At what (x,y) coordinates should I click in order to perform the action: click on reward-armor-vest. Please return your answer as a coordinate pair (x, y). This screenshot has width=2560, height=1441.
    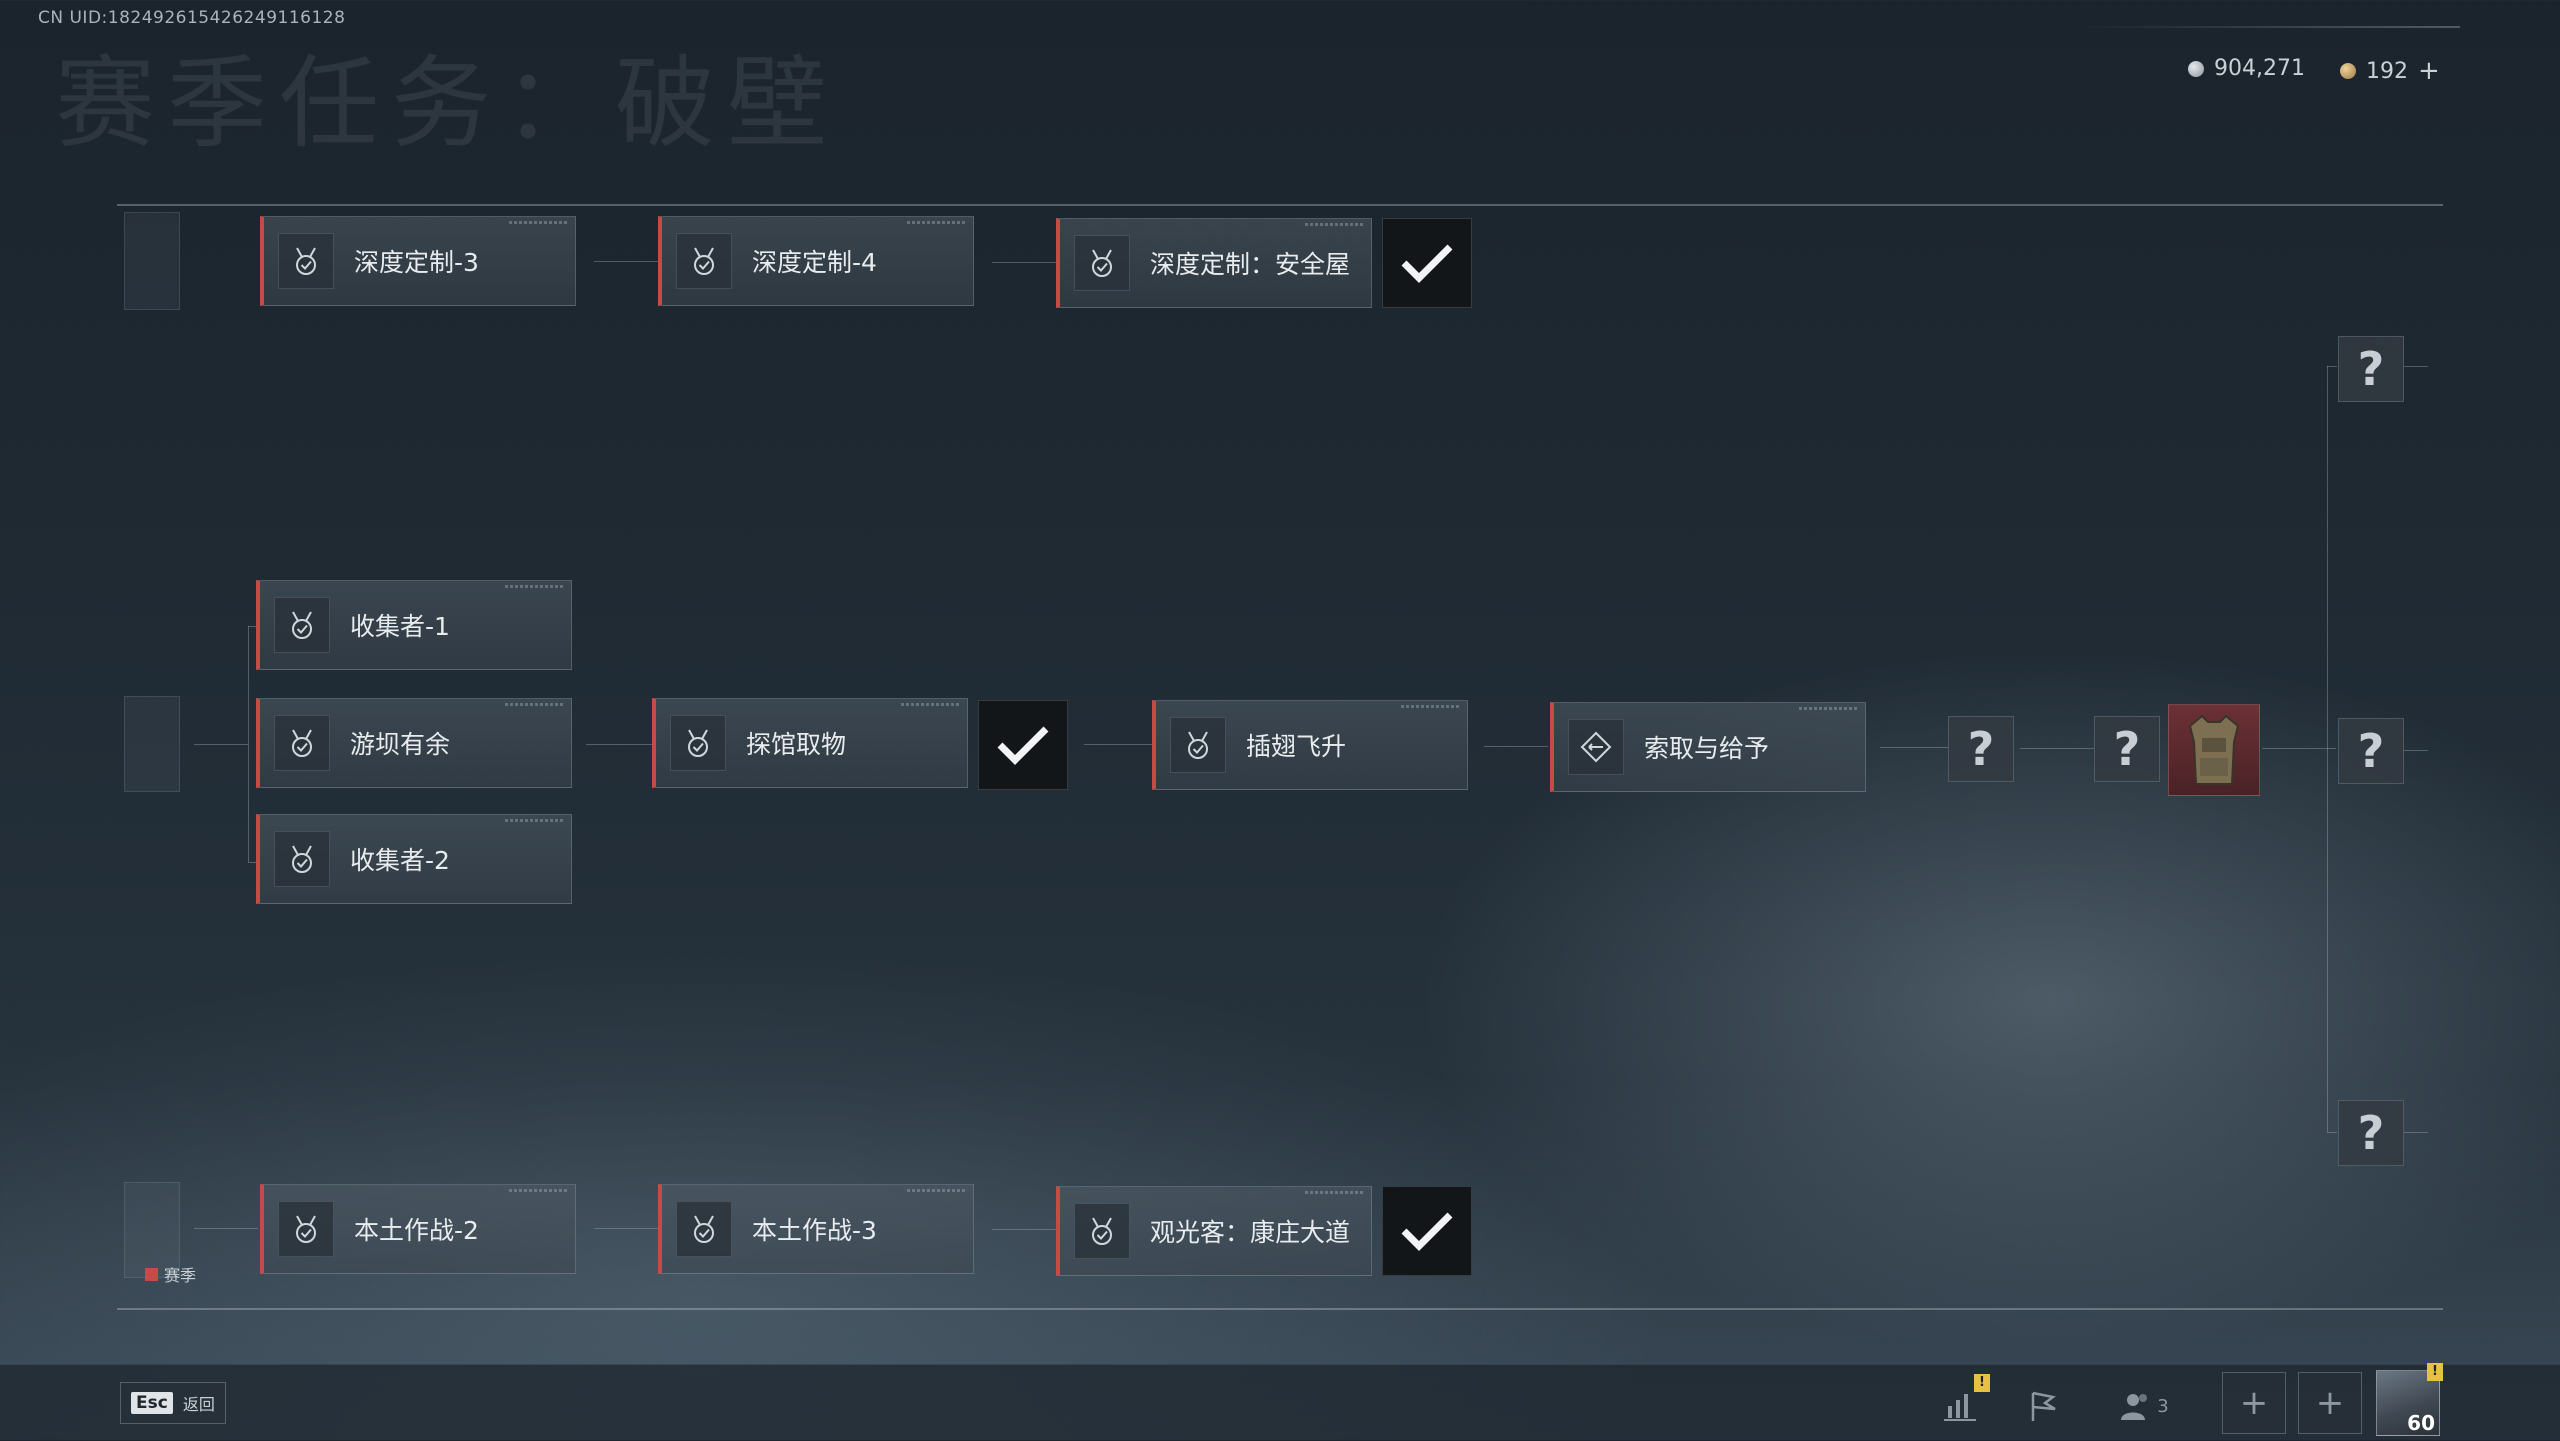
    Looking at the image, I should click on (2214, 750).